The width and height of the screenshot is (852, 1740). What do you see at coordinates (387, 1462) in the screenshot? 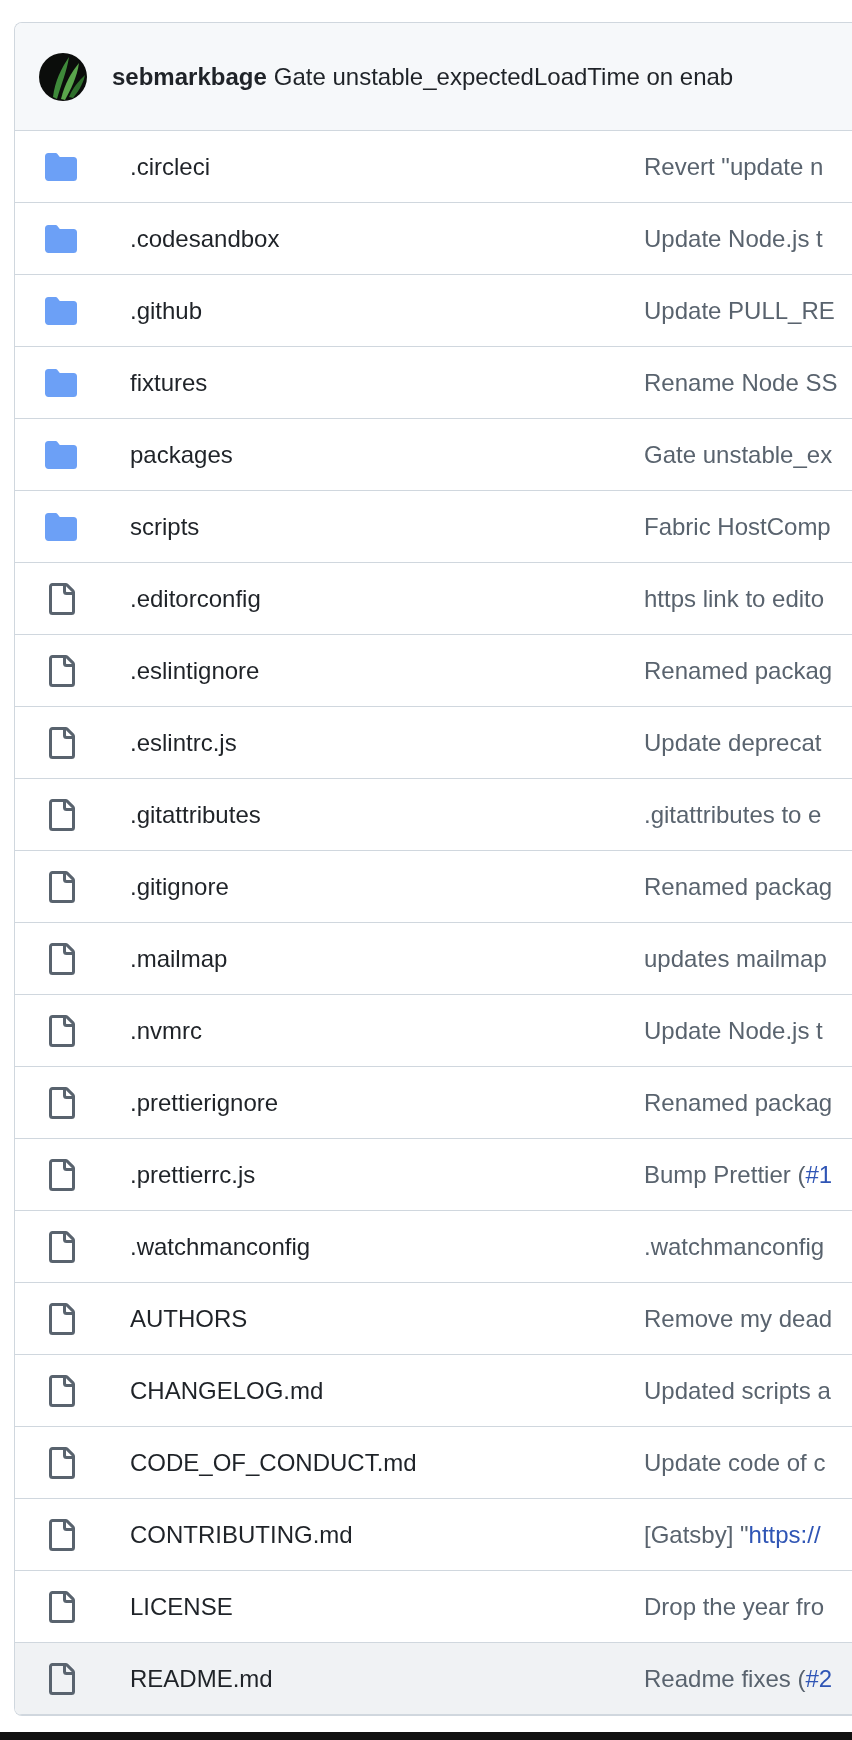
I see `file-name-link: CODE_OF_CONDUCT.md` at bounding box center [387, 1462].